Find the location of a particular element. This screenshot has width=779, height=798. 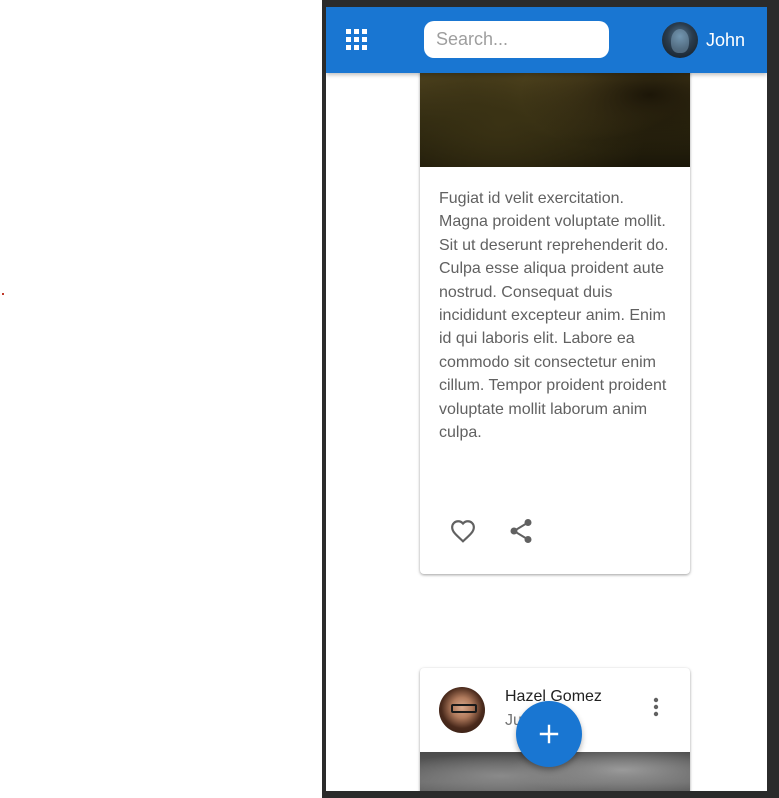

plus-icon is located at coordinates (549, 734).